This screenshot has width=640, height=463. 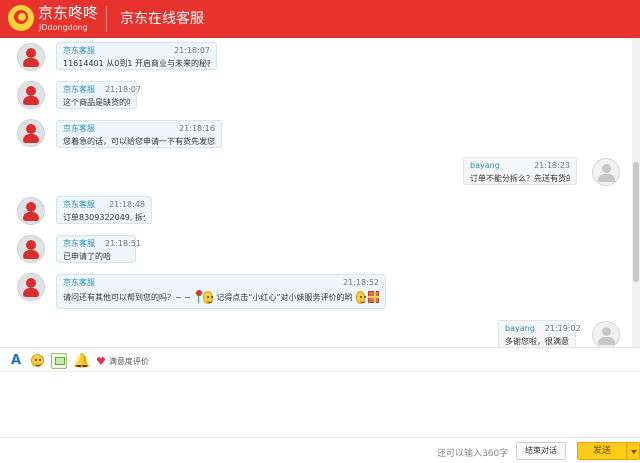 I want to click on message-text-row: 请问还有其他可以帮到您的吗？~ ~ 记得点击“小红心”对小妹服务评价的哟, so click(x=221, y=297).